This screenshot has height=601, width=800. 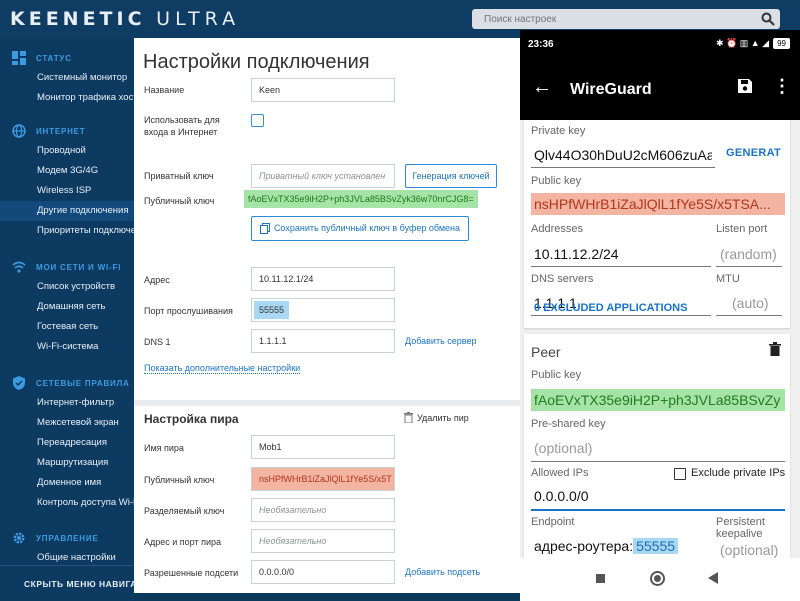 I want to click on dns-field: 1.1.1.1, so click(x=323, y=341).